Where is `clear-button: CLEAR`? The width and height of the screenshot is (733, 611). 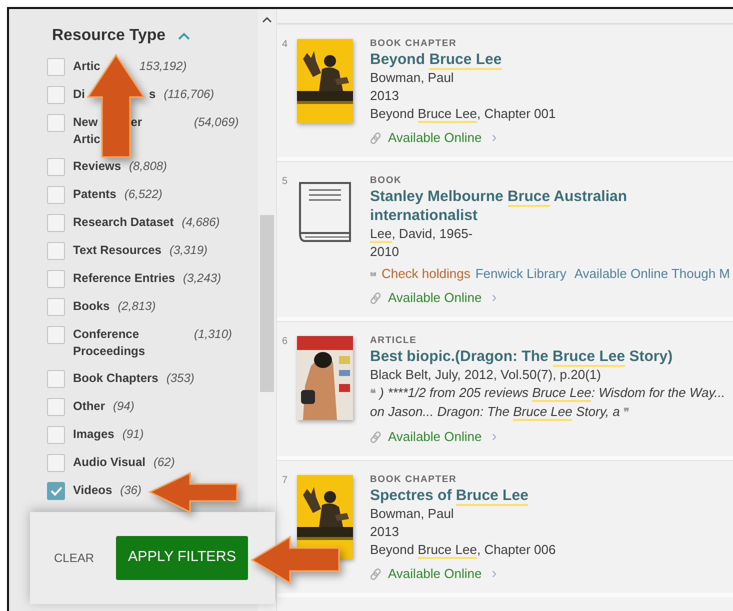 clear-button: CLEAR is located at coordinates (74, 558).